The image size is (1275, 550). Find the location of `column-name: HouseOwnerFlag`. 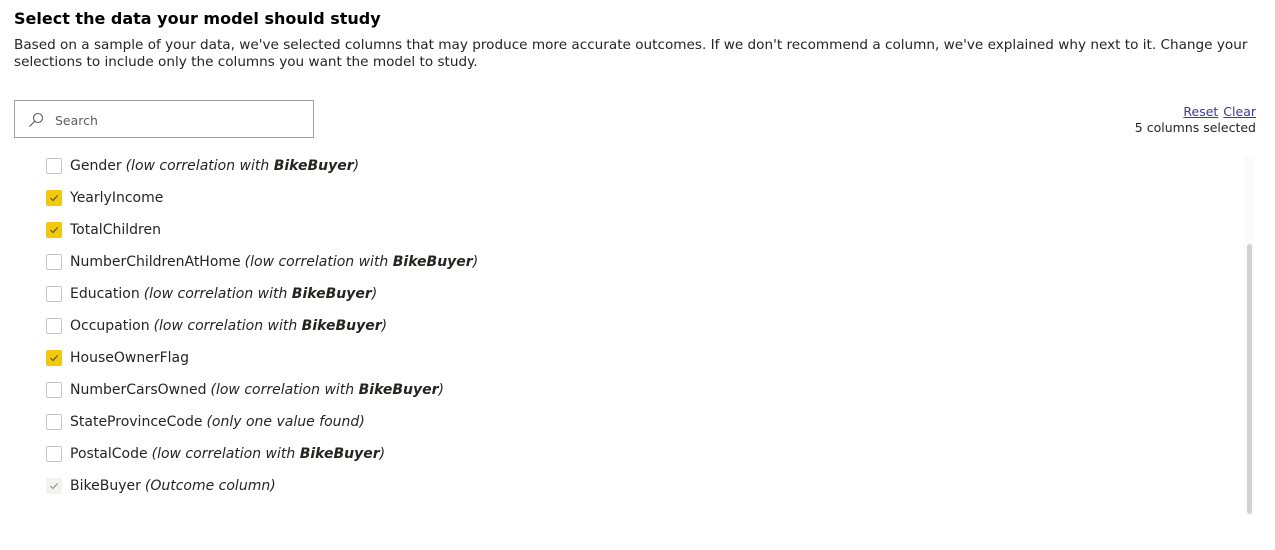

column-name: HouseOwnerFlag is located at coordinates (129, 358).